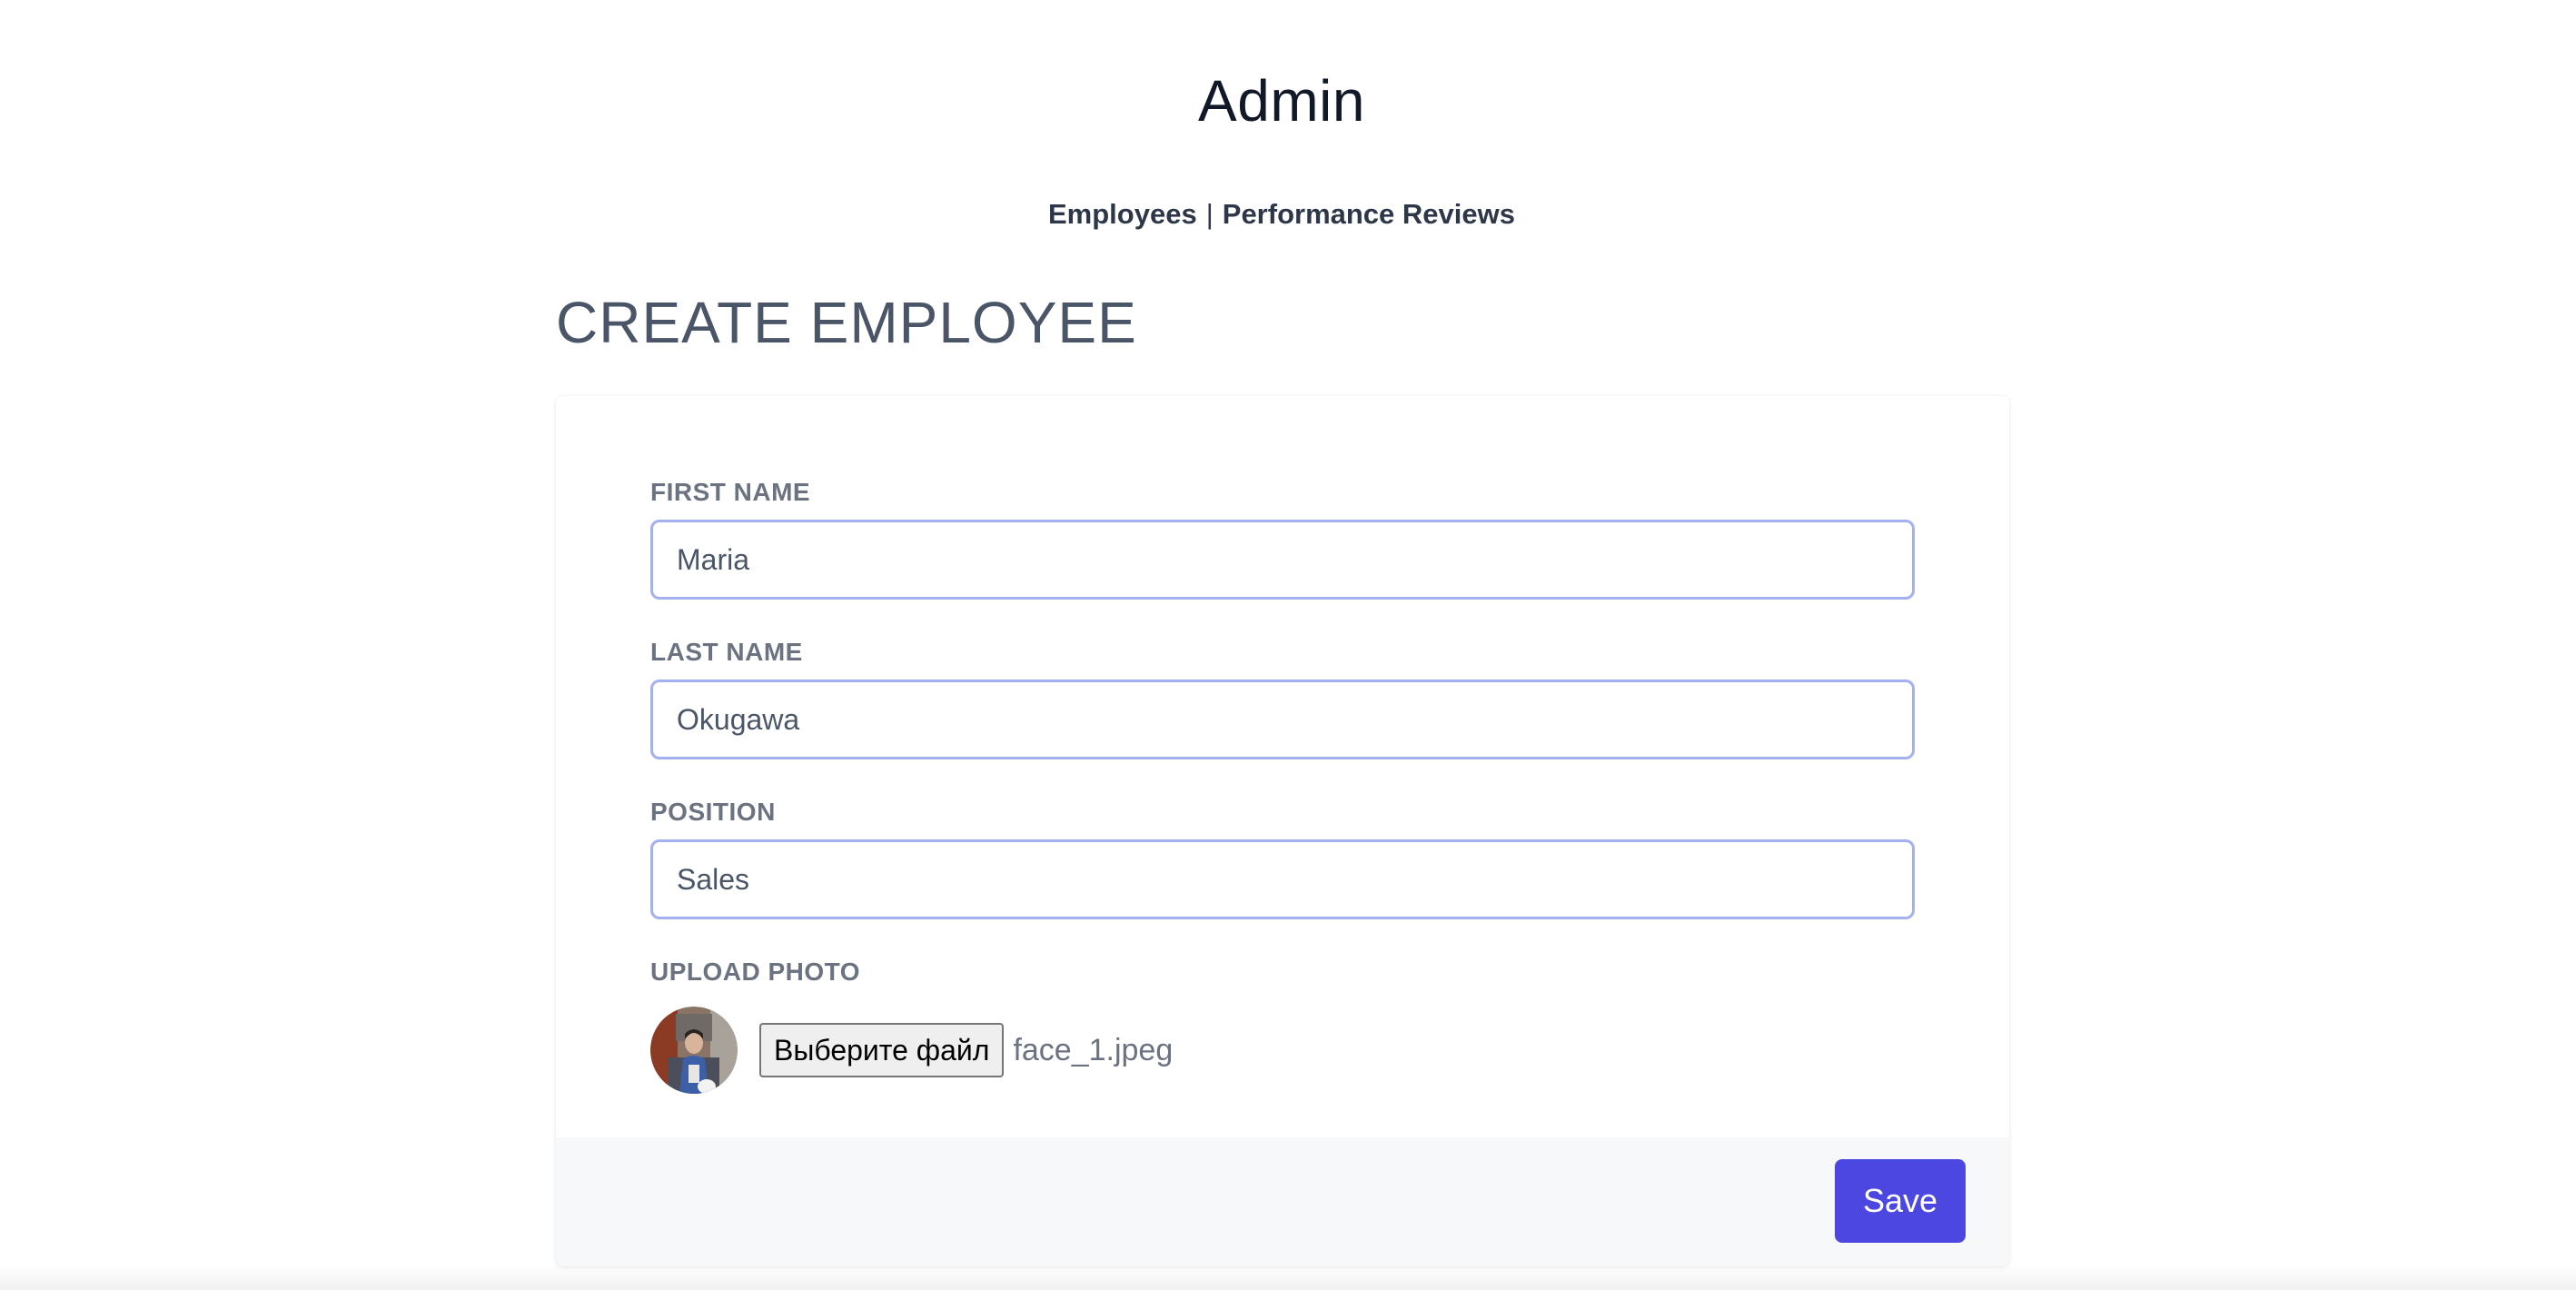 This screenshot has width=2576, height=1290. I want to click on form-footer: Save, so click(1282, 1201).